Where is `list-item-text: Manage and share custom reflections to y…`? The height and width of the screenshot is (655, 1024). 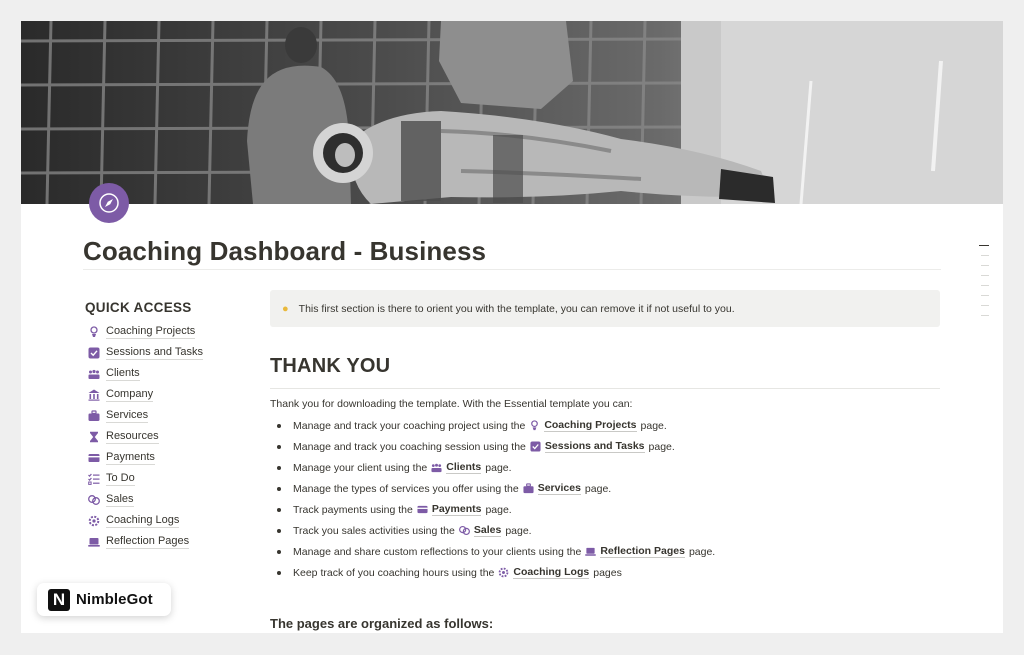 list-item-text: Manage and share custom reflections to y… is located at coordinates (437, 551).